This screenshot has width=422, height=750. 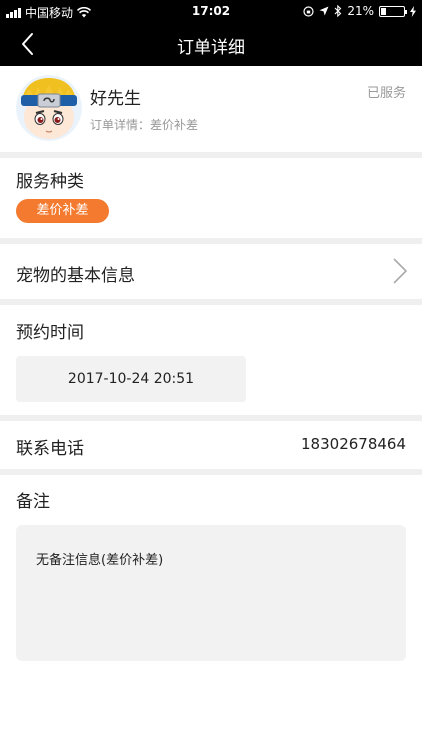 What do you see at coordinates (211, 48) in the screenshot?
I see `page-title: 订单详细` at bounding box center [211, 48].